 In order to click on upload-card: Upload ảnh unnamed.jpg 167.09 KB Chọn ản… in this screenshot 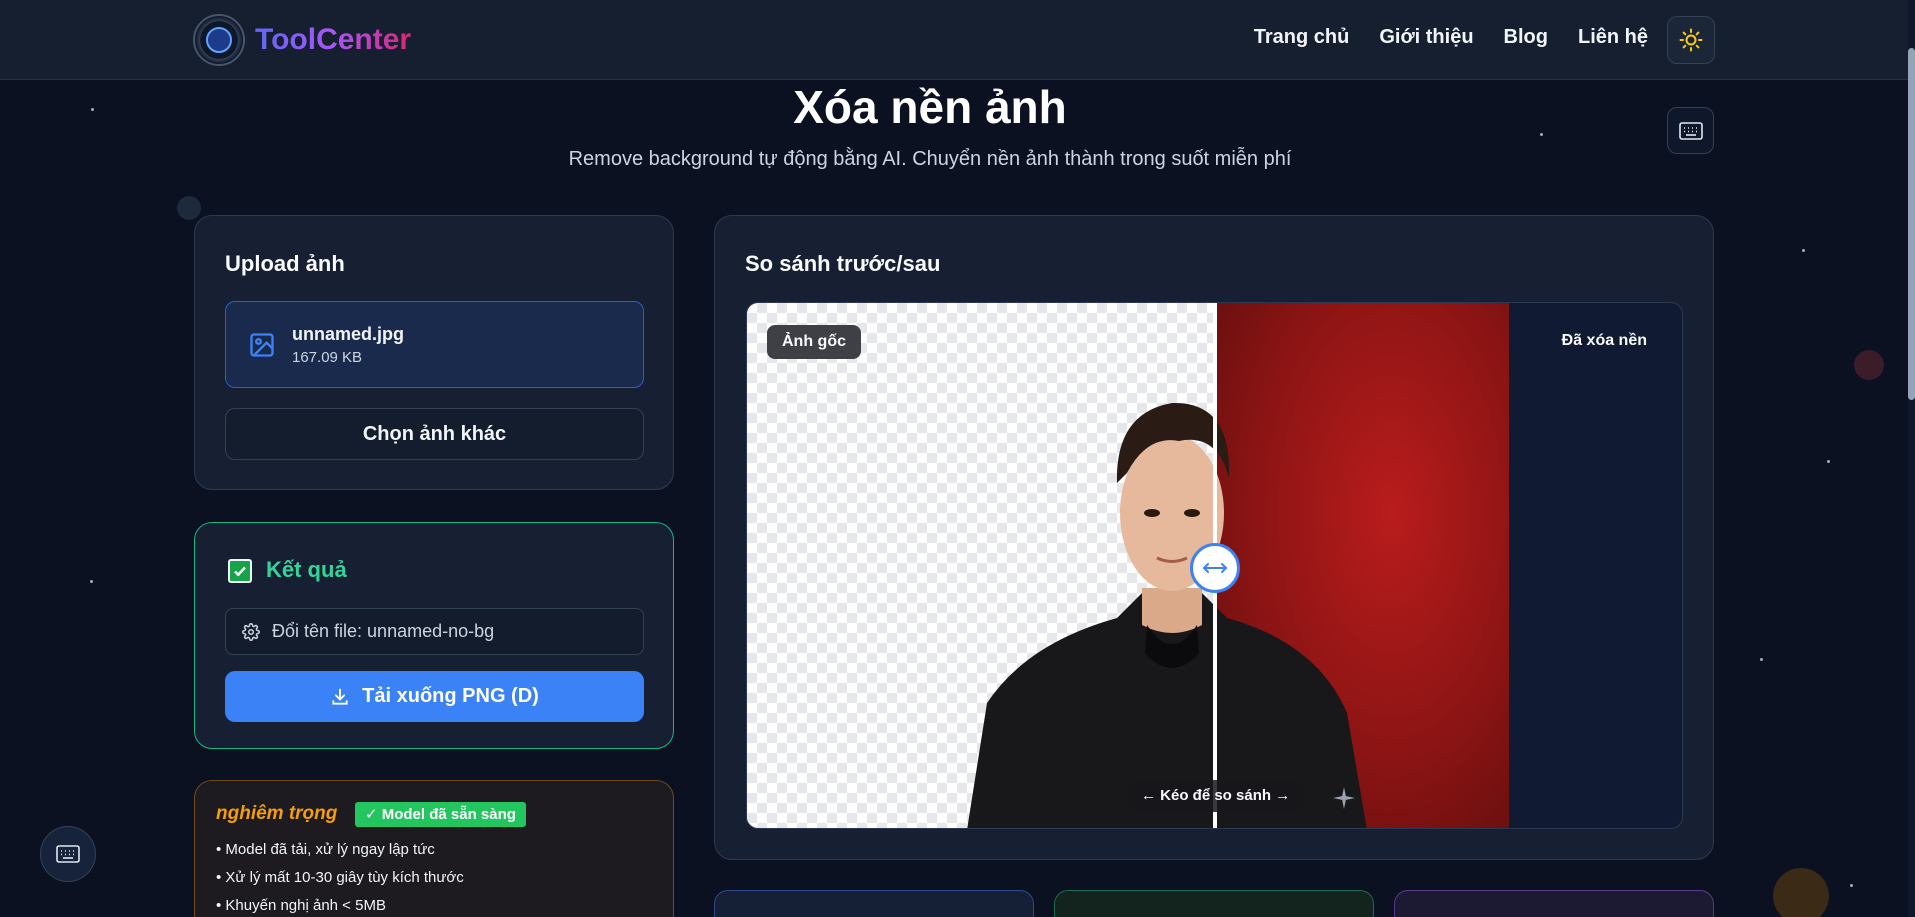, I will do `click(434, 352)`.